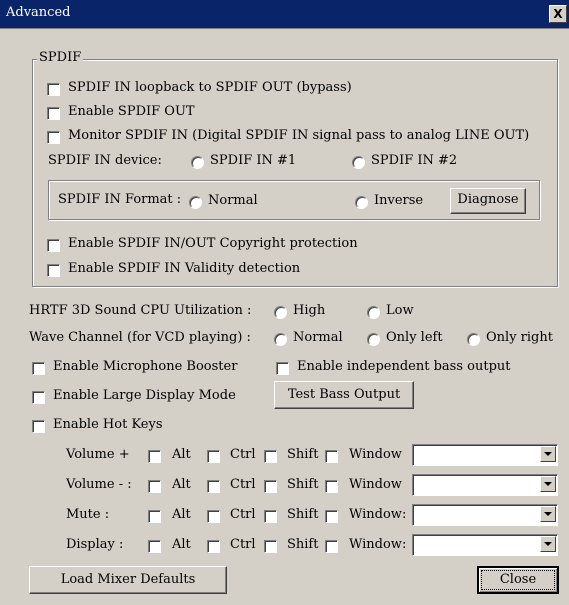 The width and height of the screenshot is (569, 605). What do you see at coordinates (400, 310) in the screenshot?
I see `hrtf-low-label: Low` at bounding box center [400, 310].